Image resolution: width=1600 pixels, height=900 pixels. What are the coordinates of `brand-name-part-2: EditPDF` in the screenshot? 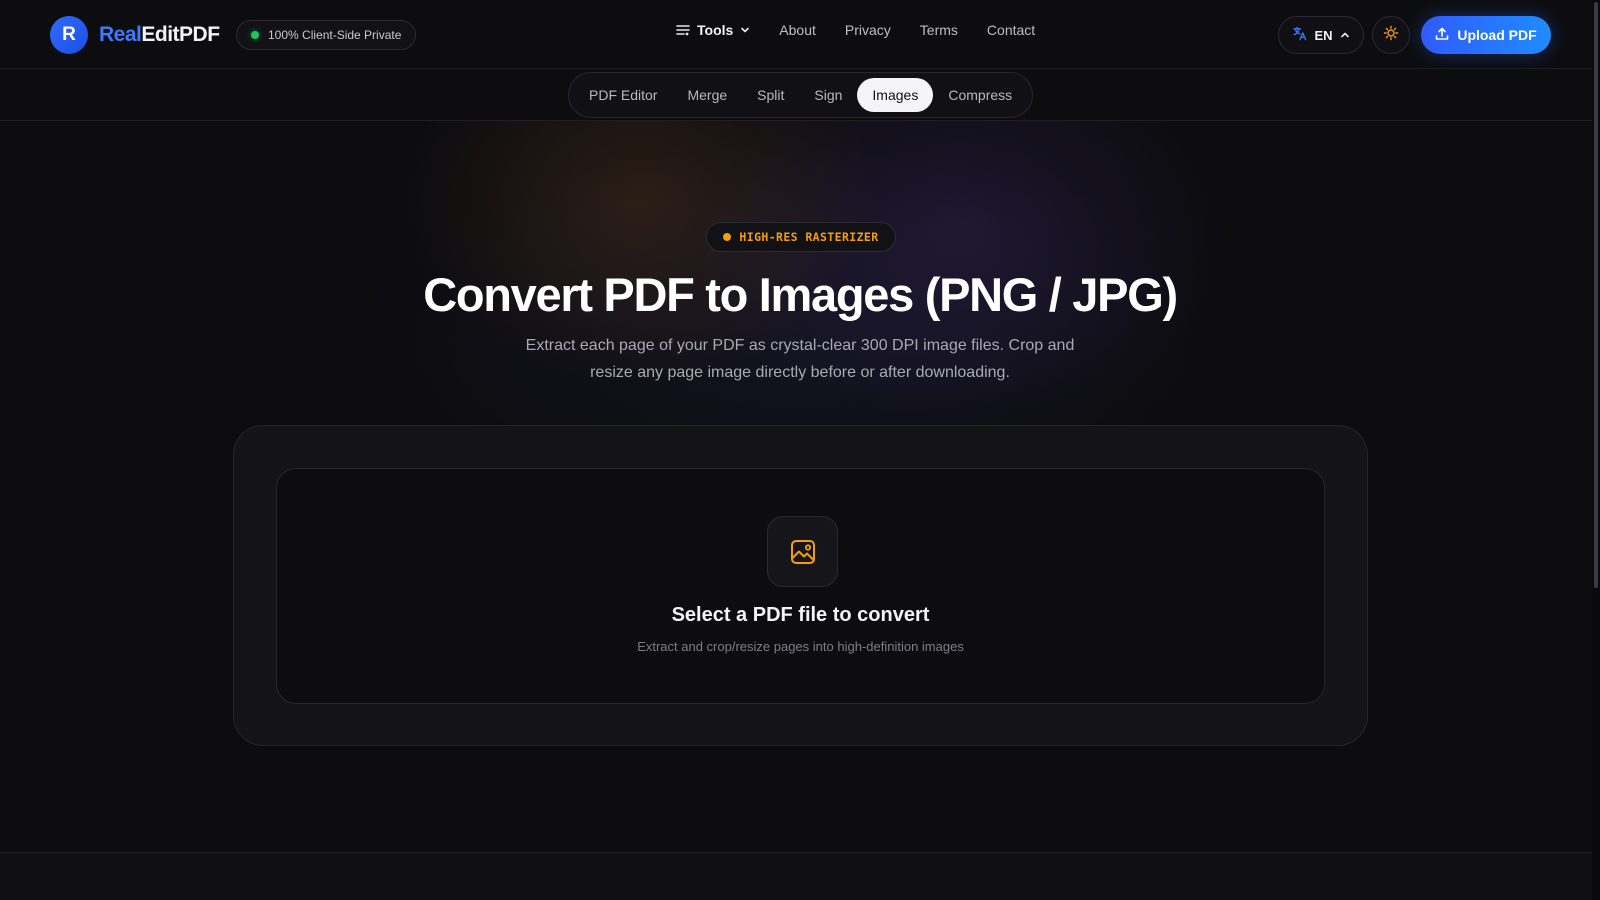 It's located at (180, 34).